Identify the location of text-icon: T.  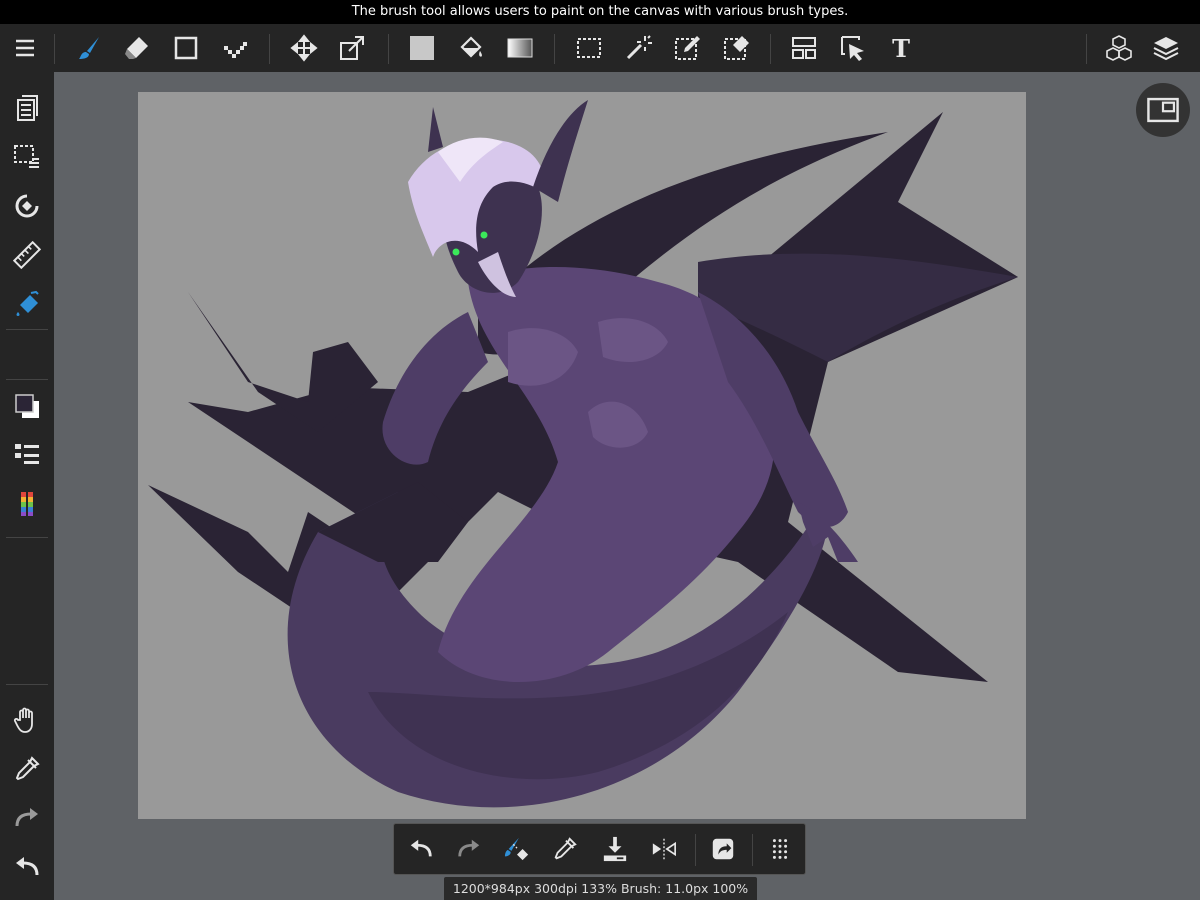
(901, 48).